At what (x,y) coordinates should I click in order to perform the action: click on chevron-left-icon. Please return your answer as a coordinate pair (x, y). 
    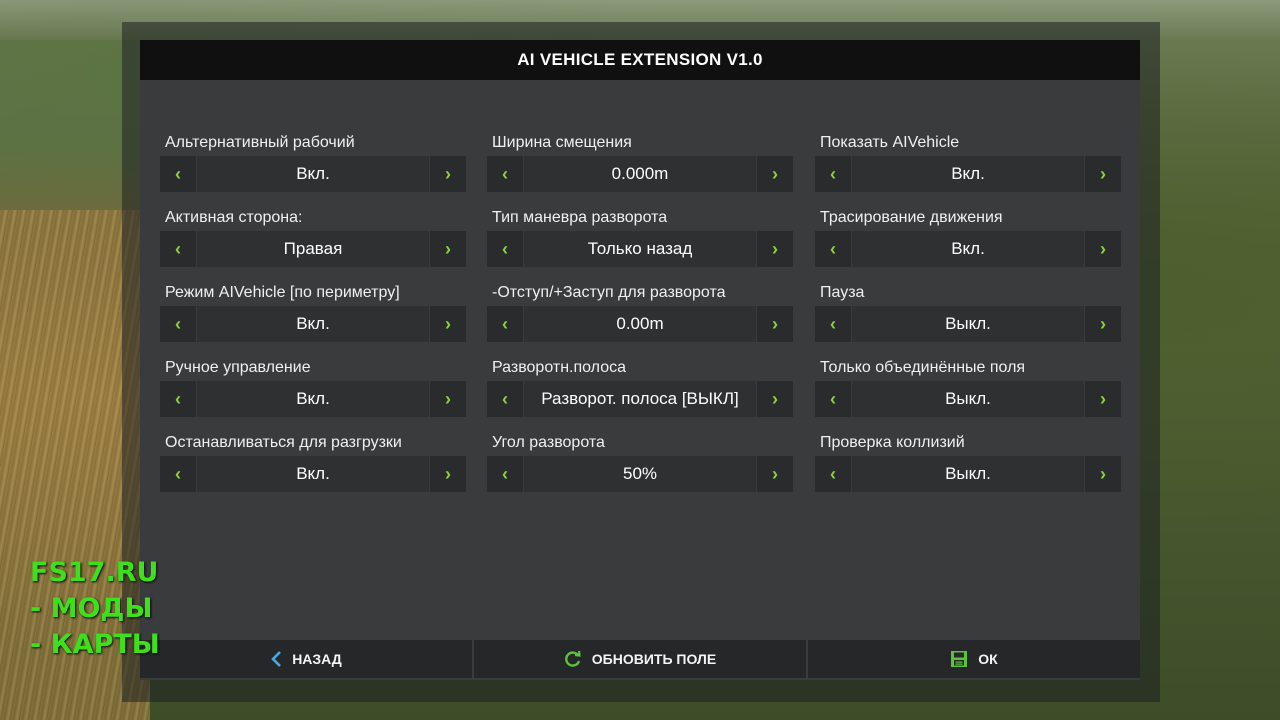
    Looking at the image, I should click on (276, 659).